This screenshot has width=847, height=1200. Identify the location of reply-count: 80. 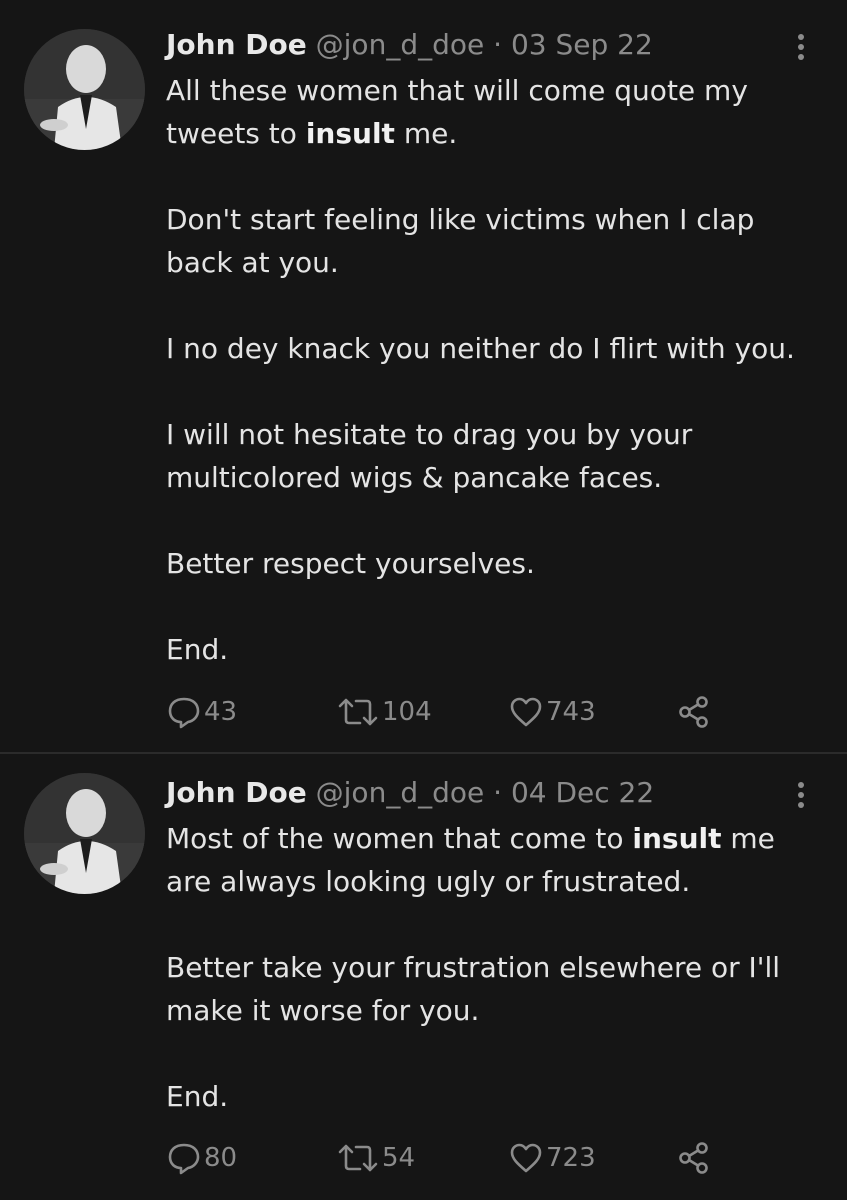
(221, 1158).